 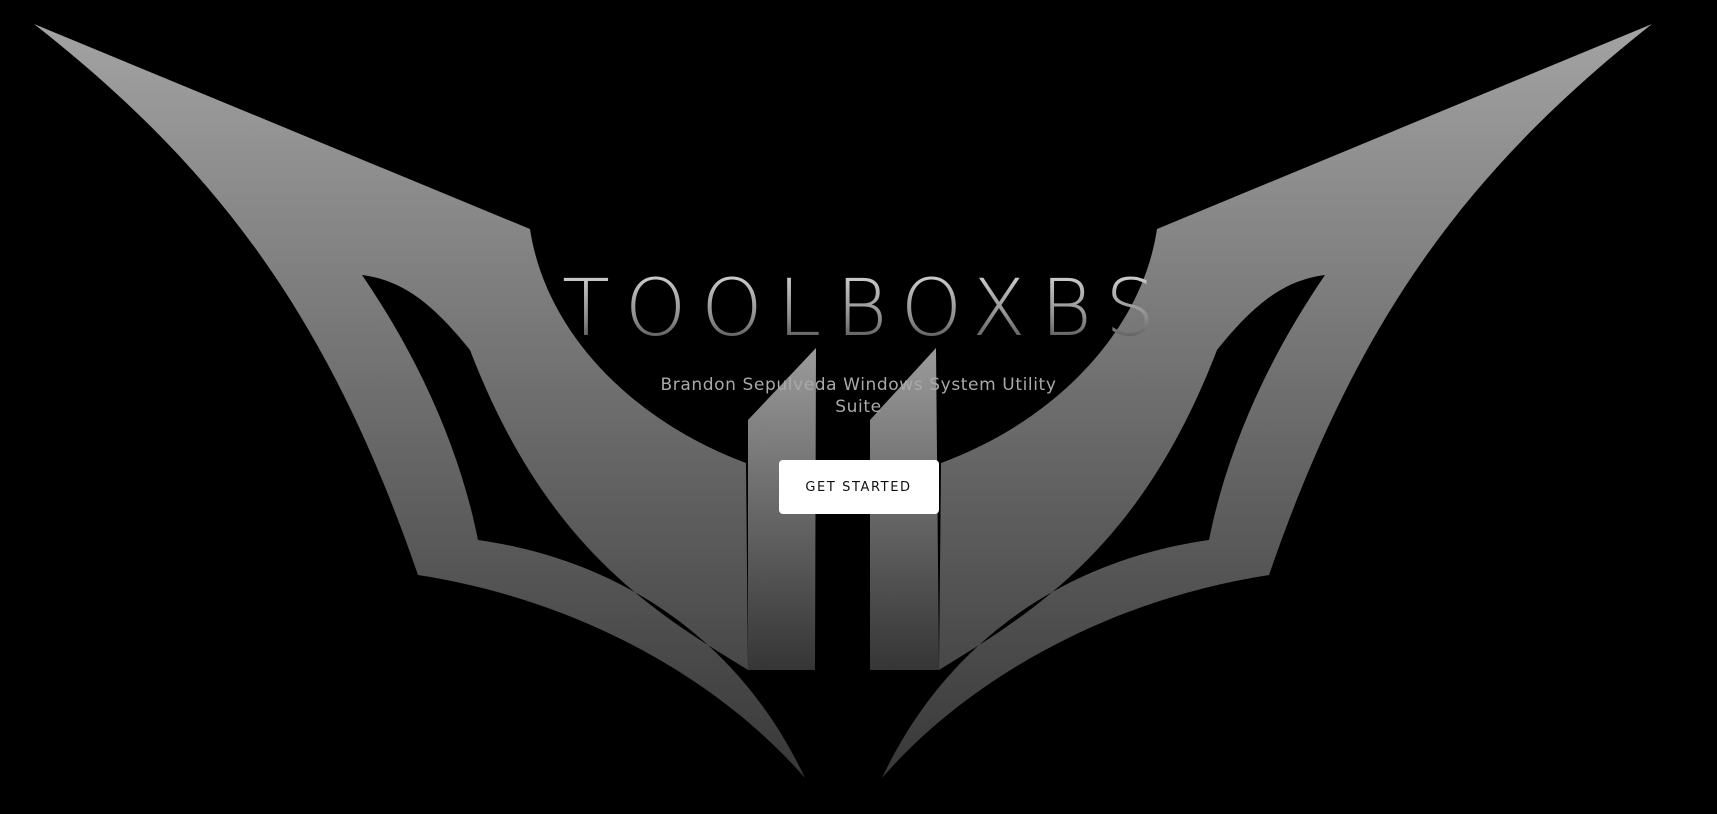 I want to click on get-started-button: GET STARTED, so click(x=858, y=487).